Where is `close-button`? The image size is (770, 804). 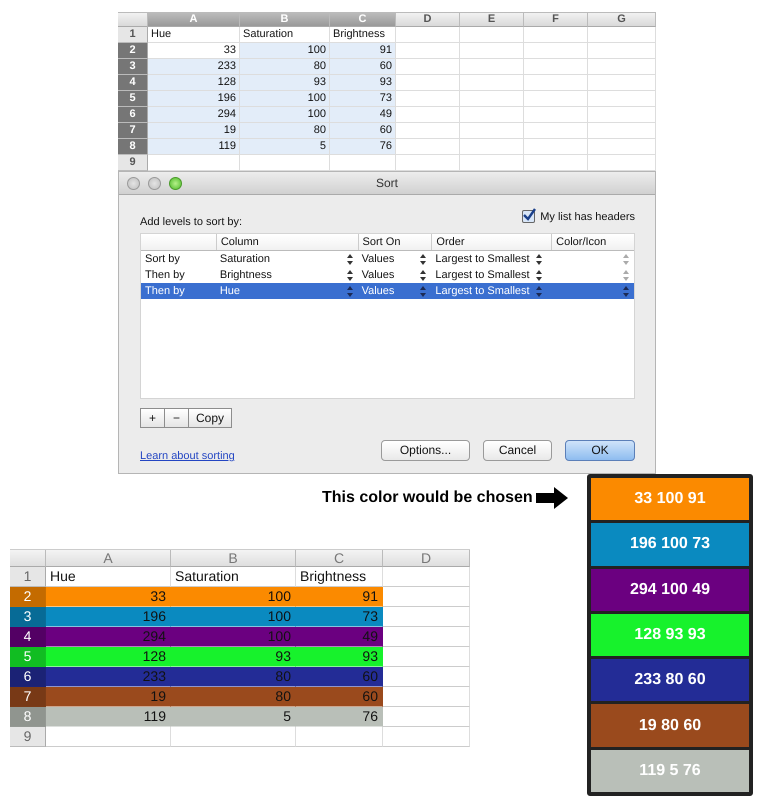
close-button is located at coordinates (133, 183).